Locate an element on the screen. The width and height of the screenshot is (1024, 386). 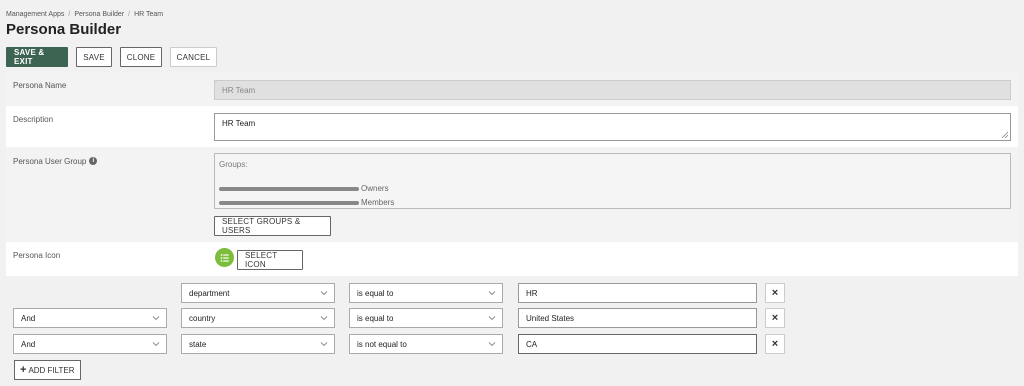
description-row: Description HR Team is located at coordinates (512, 126).